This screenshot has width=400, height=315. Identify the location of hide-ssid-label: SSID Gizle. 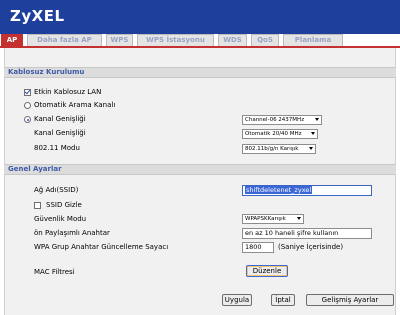
(64, 205).